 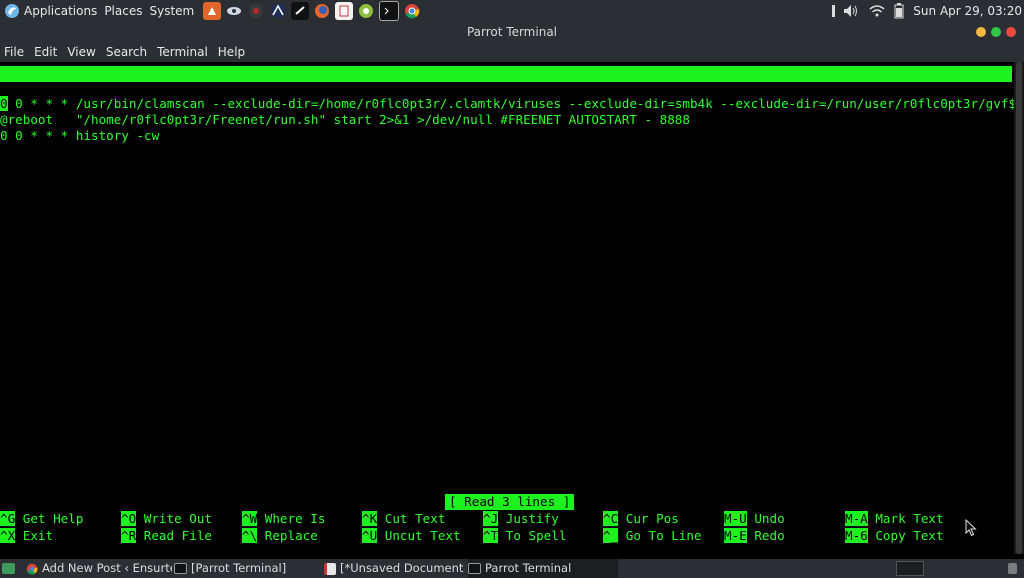 I want to click on maximize-button, so click(x=996, y=32).